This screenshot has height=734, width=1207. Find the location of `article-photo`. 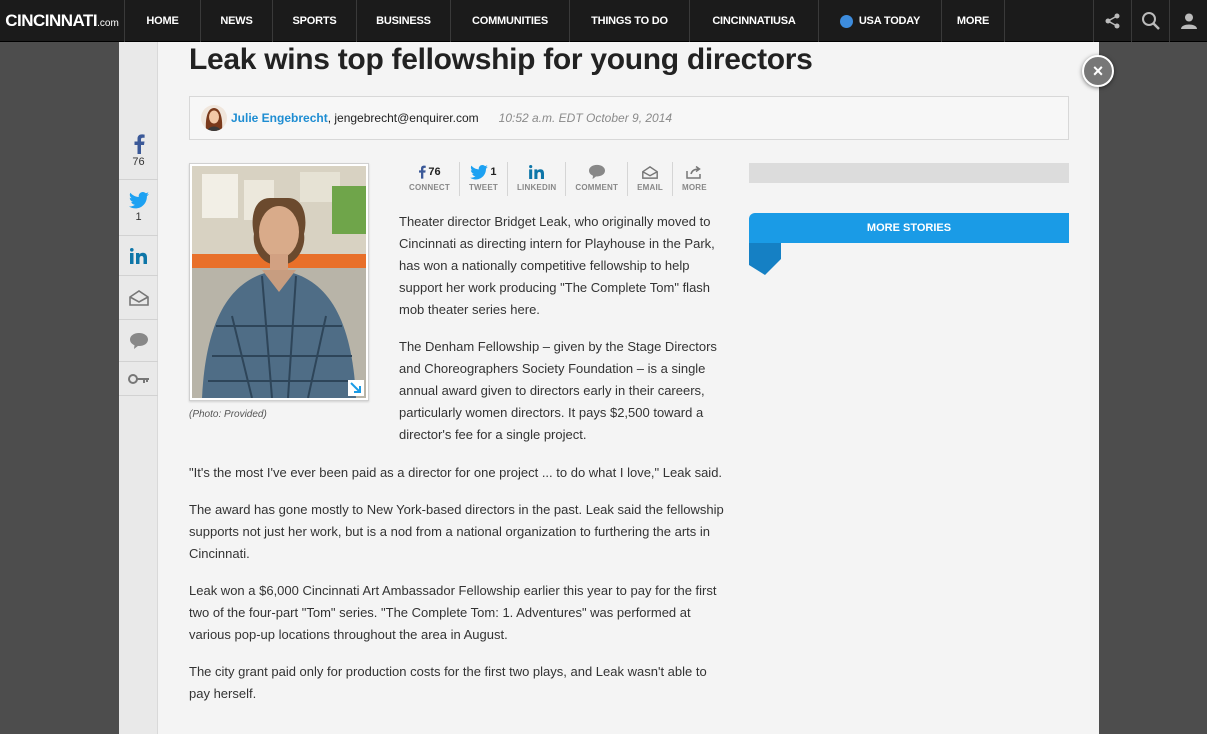

article-photo is located at coordinates (279, 282).